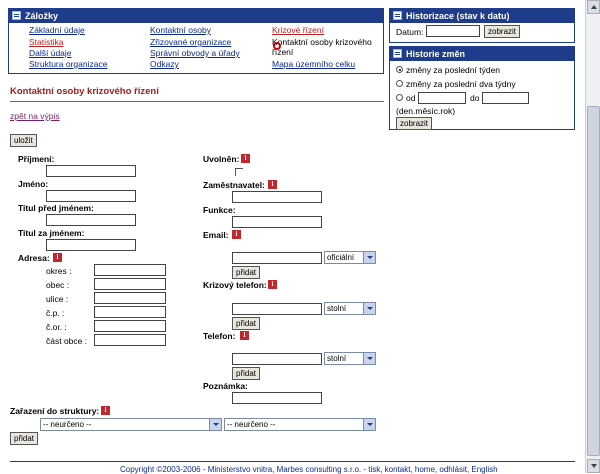  What do you see at coordinates (453, 31) in the screenshot?
I see `datum-input` at bounding box center [453, 31].